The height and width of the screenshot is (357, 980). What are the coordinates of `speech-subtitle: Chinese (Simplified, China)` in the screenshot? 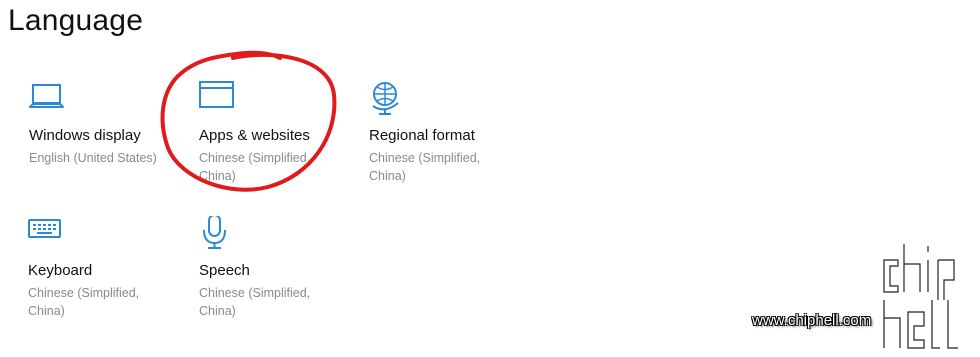 It's located at (255, 302).